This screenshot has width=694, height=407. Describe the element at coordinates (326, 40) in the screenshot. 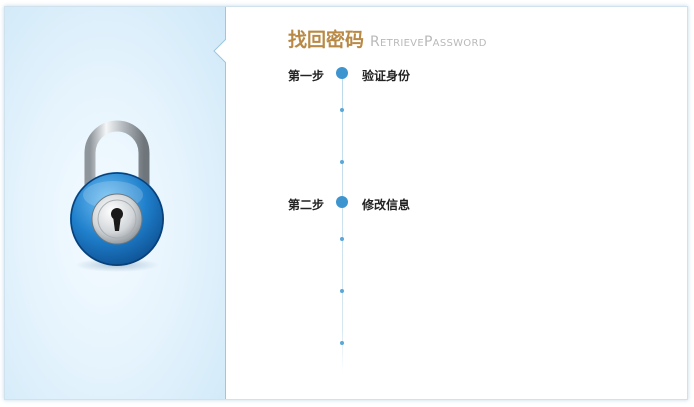

I see `page-title-cn: 找回密码` at that location.